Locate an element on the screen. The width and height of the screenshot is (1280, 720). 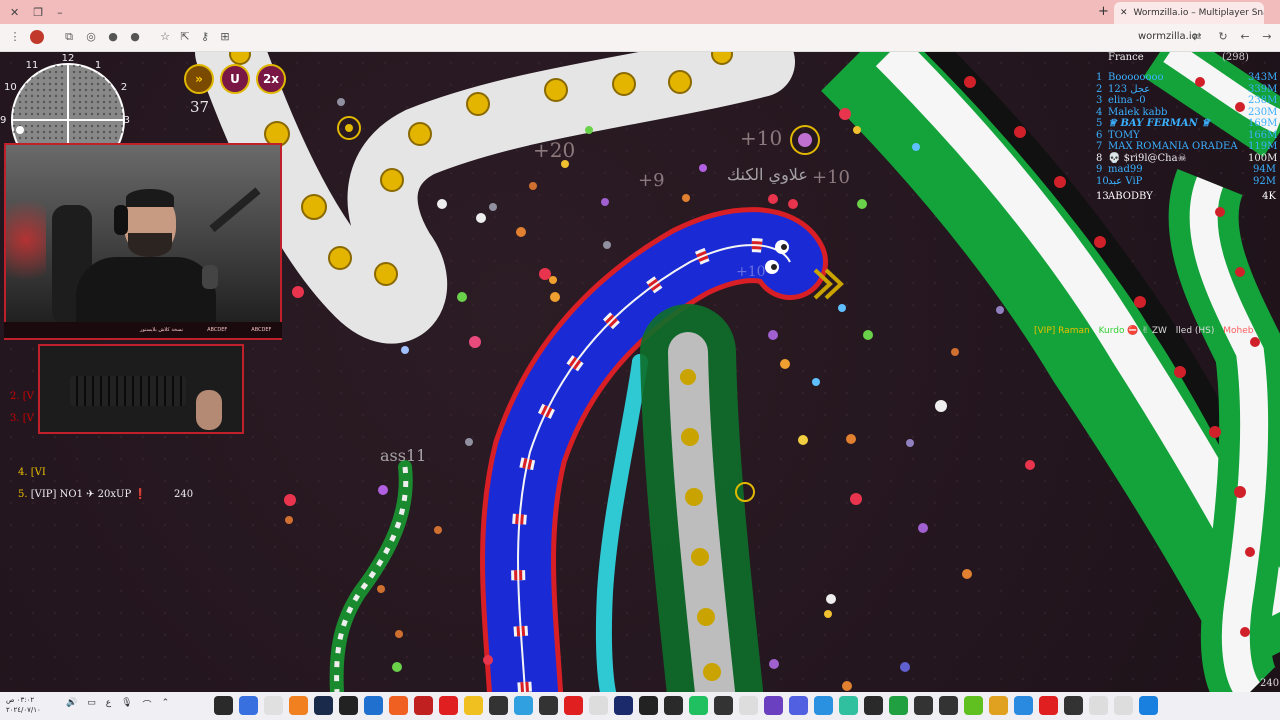
score-popup: +20 is located at coordinates (554, 150).